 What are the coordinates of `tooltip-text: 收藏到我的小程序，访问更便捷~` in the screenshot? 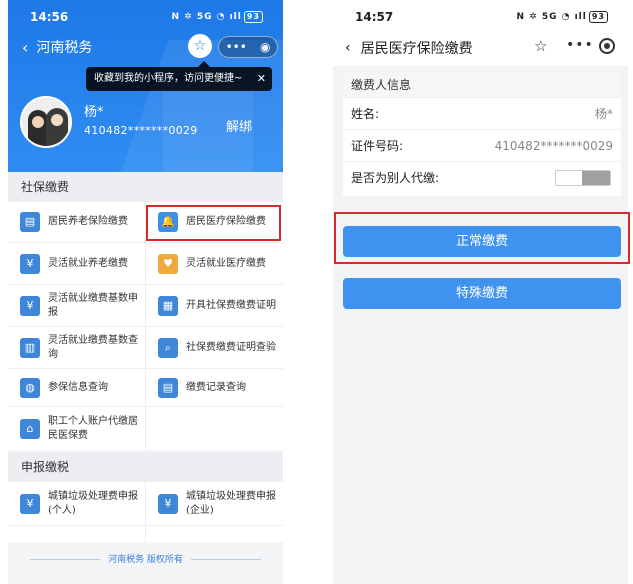 It's located at (168, 78).